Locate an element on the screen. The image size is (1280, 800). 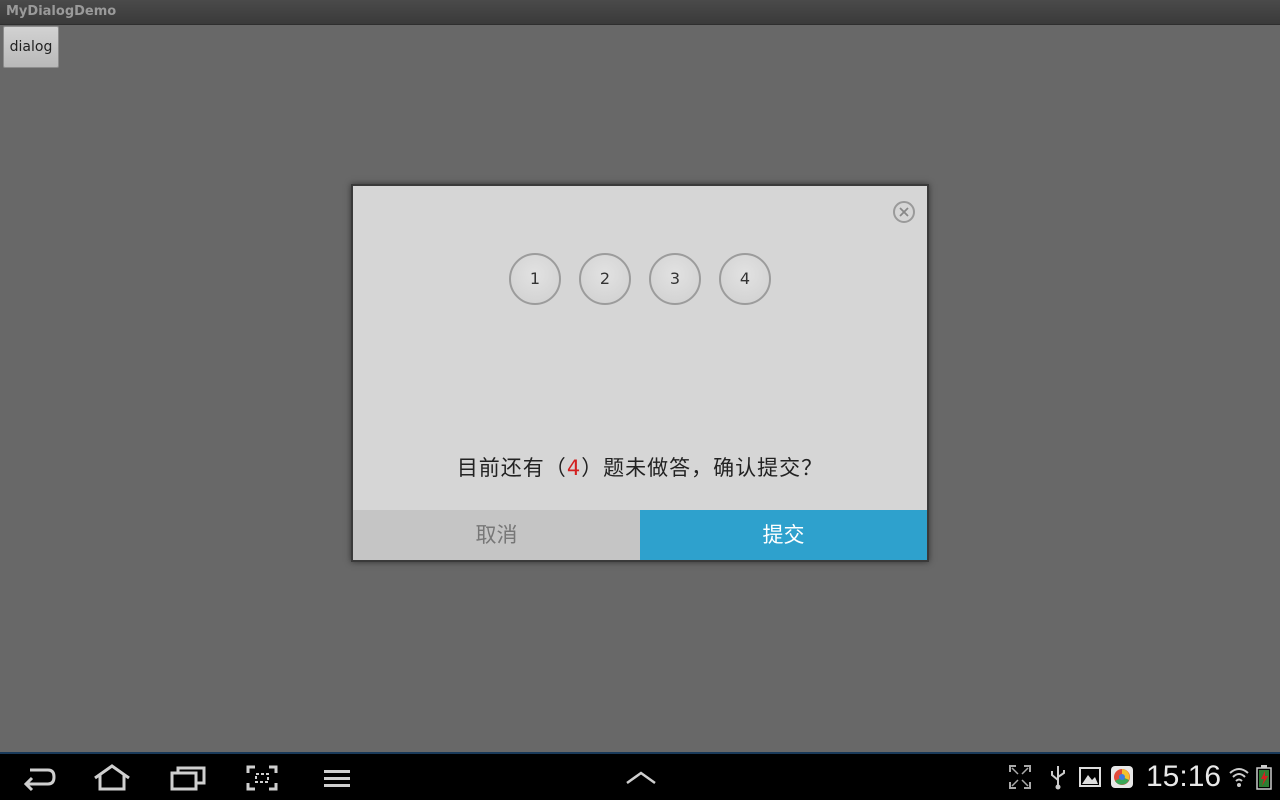
close-button is located at coordinates (904, 212).